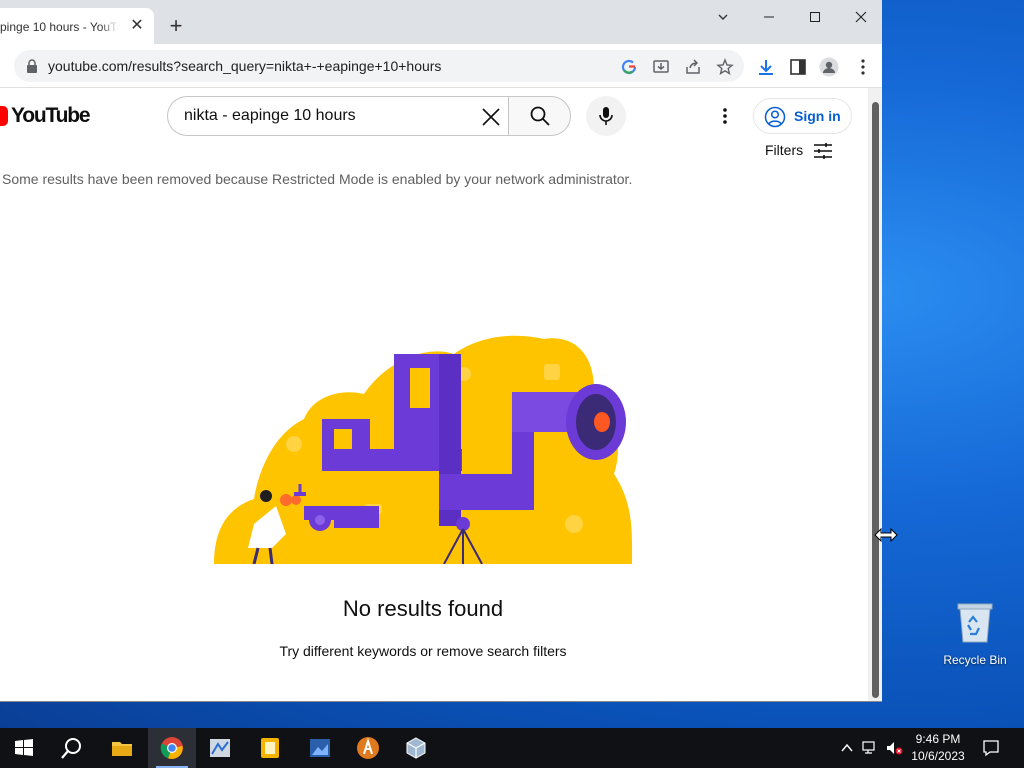 The height and width of the screenshot is (768, 1024). What do you see at coordinates (817, 116) in the screenshot?
I see `sign-in-label: Sign in` at bounding box center [817, 116].